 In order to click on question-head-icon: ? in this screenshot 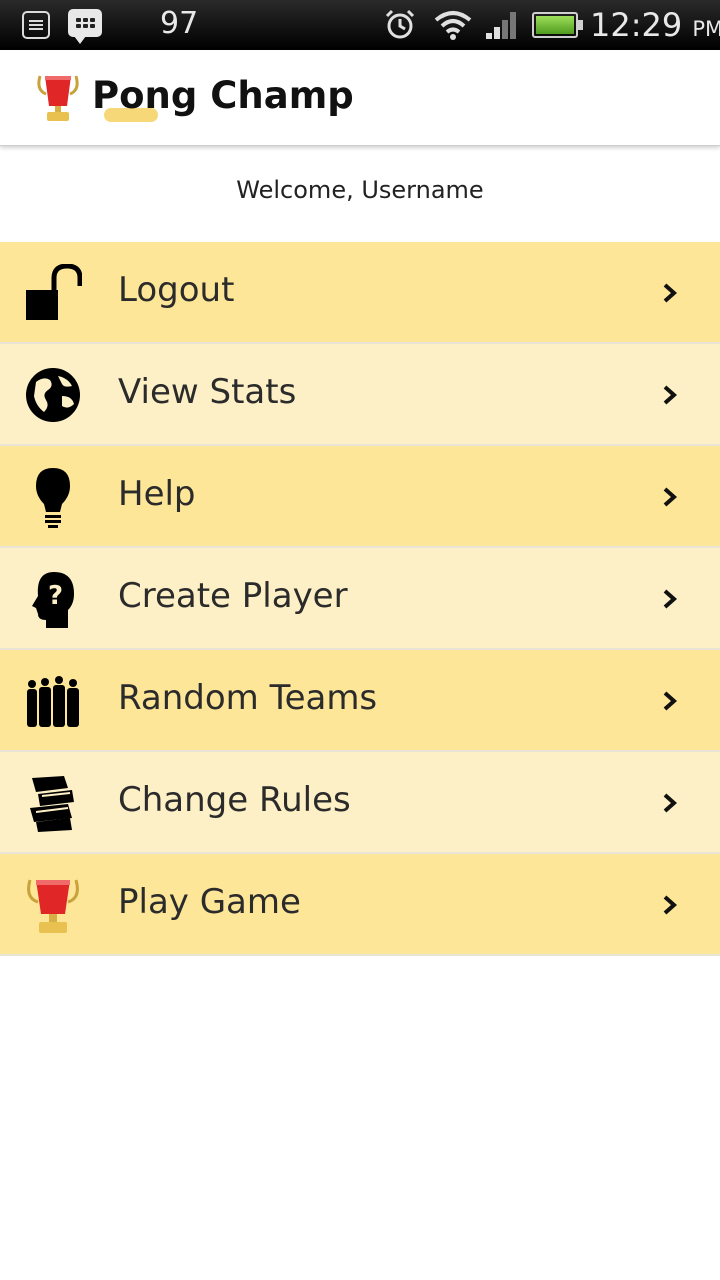, I will do `click(53, 599)`.